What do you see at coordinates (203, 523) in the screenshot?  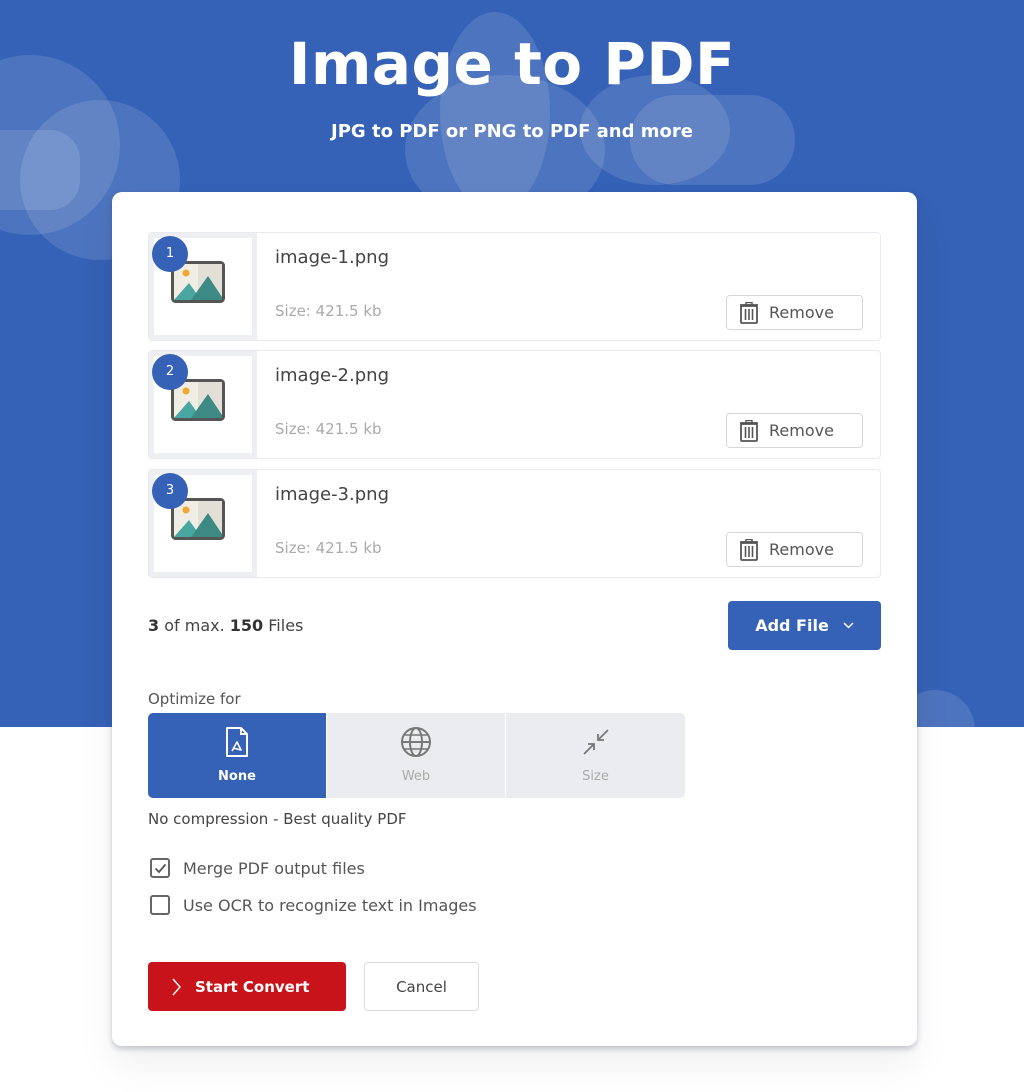 I see `file-thumbnail: 3` at bounding box center [203, 523].